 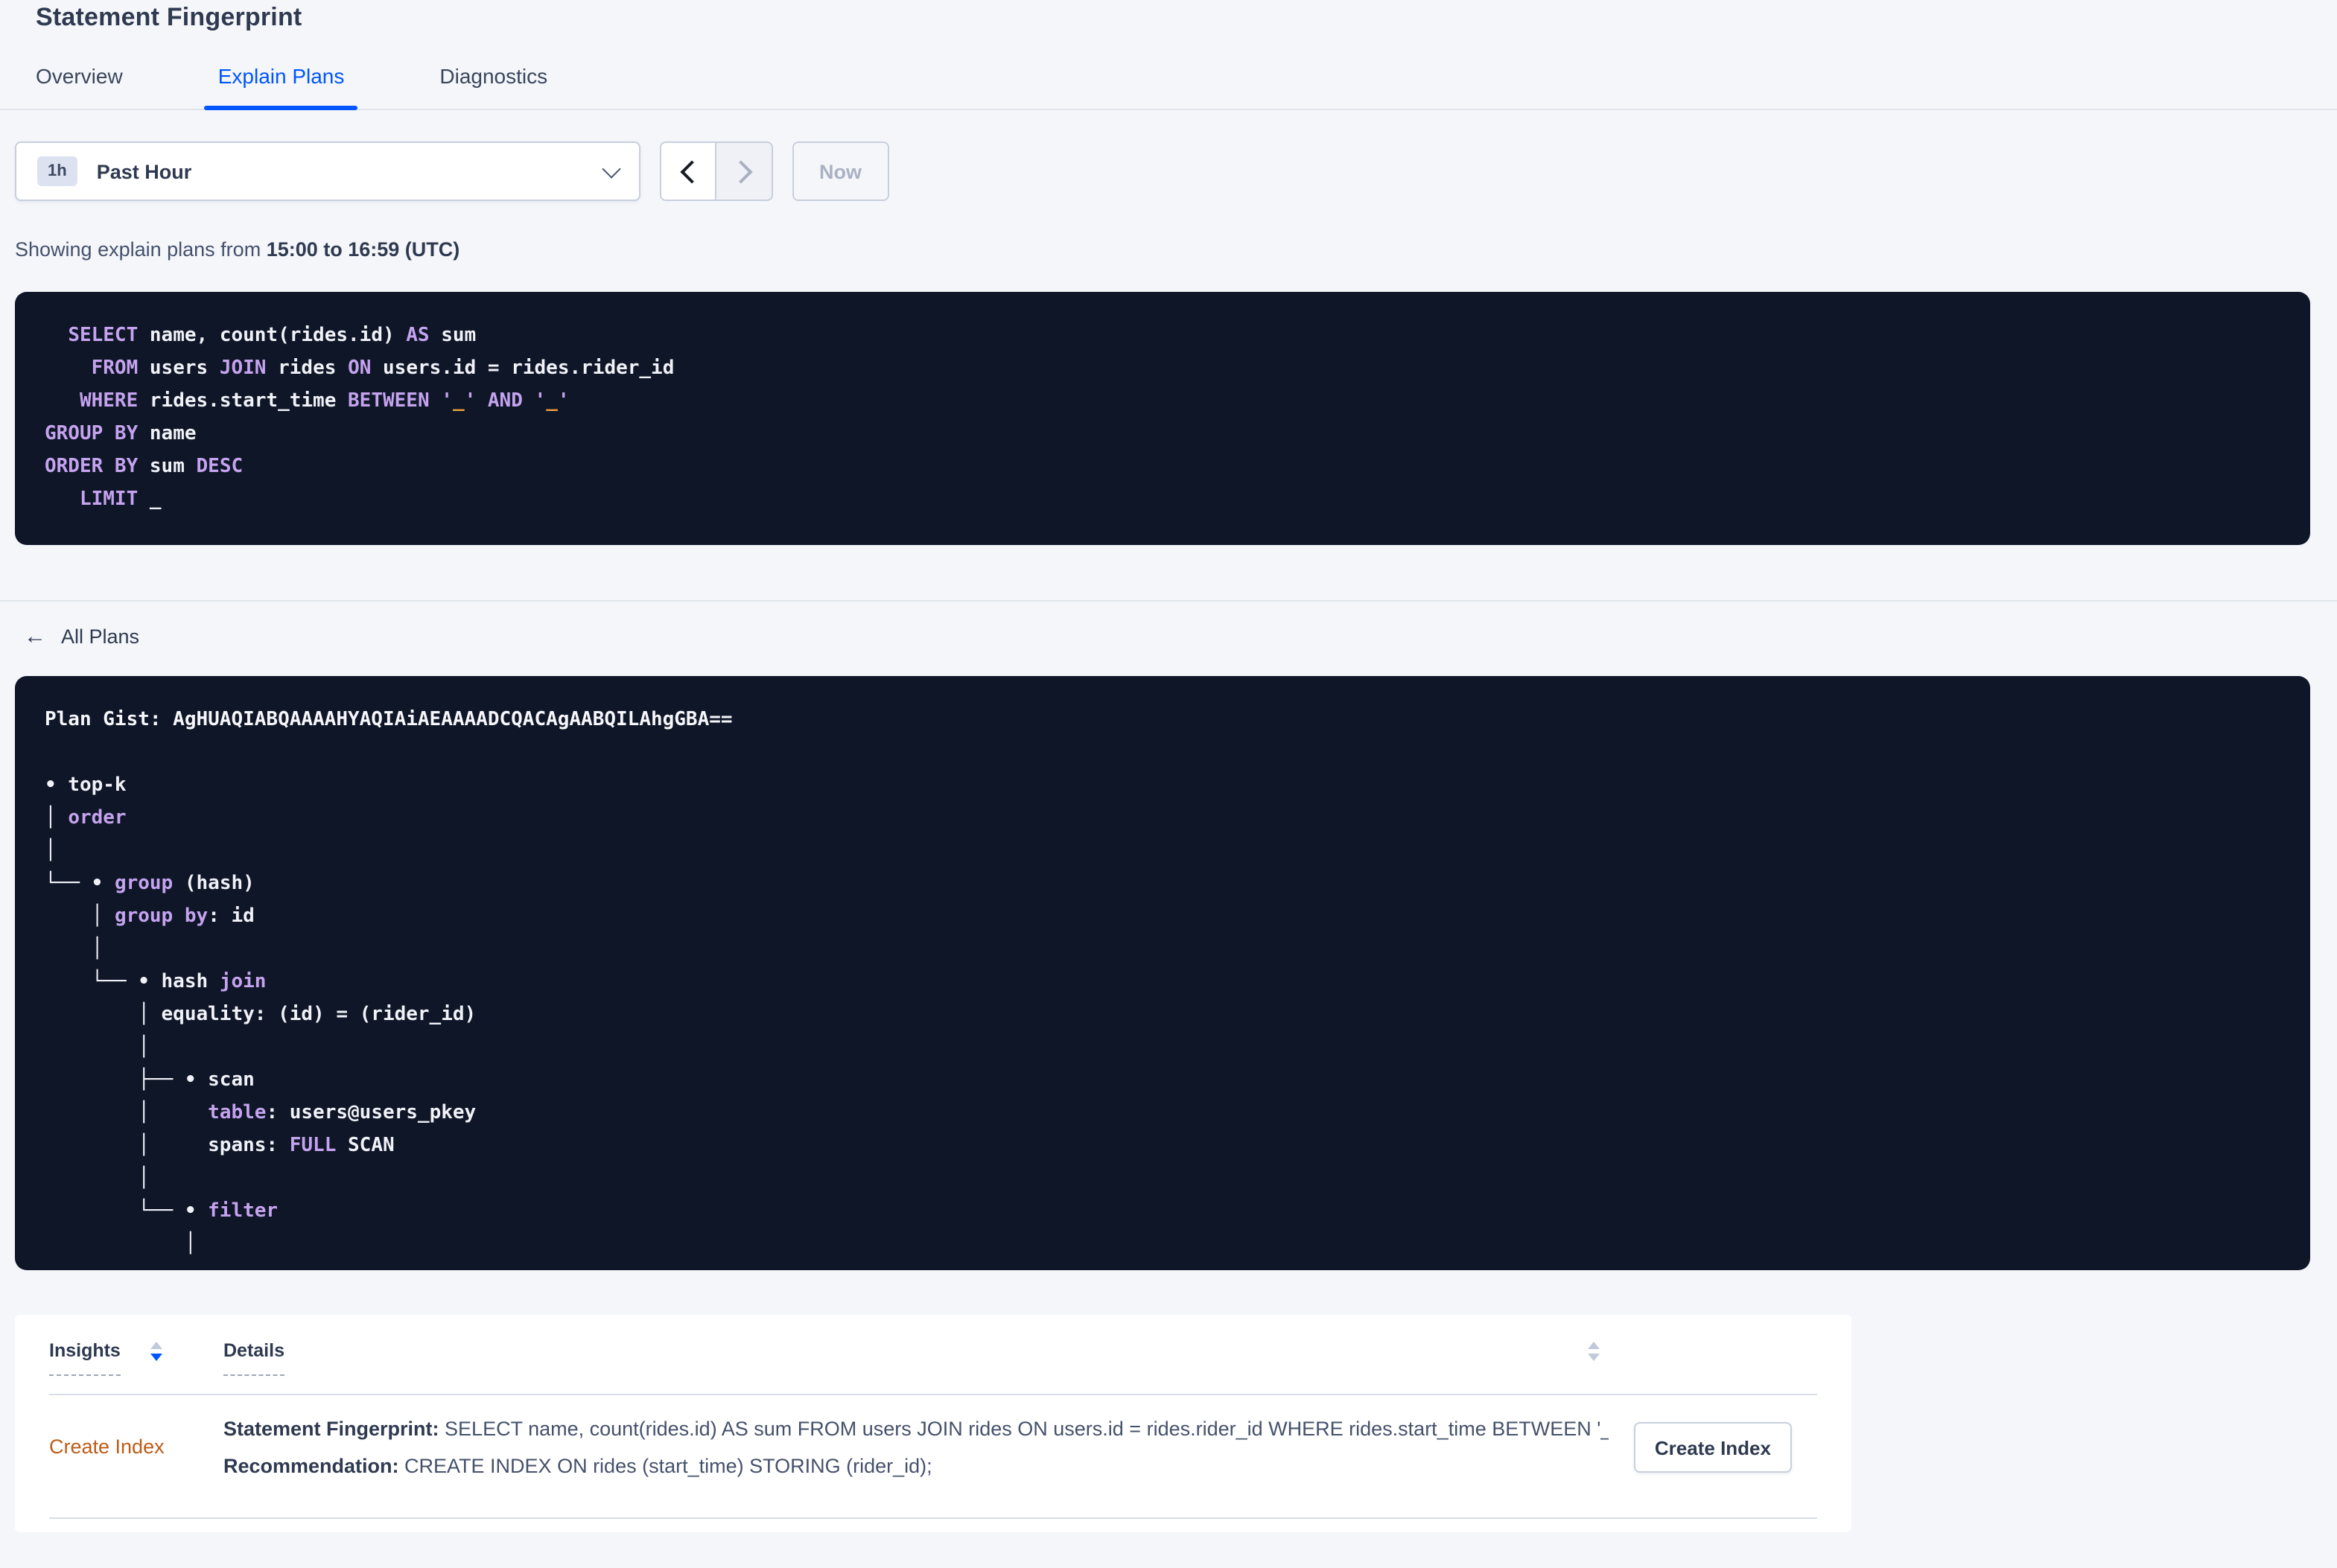 I want to click on create-index-button: Create Index, so click(x=1712, y=1447).